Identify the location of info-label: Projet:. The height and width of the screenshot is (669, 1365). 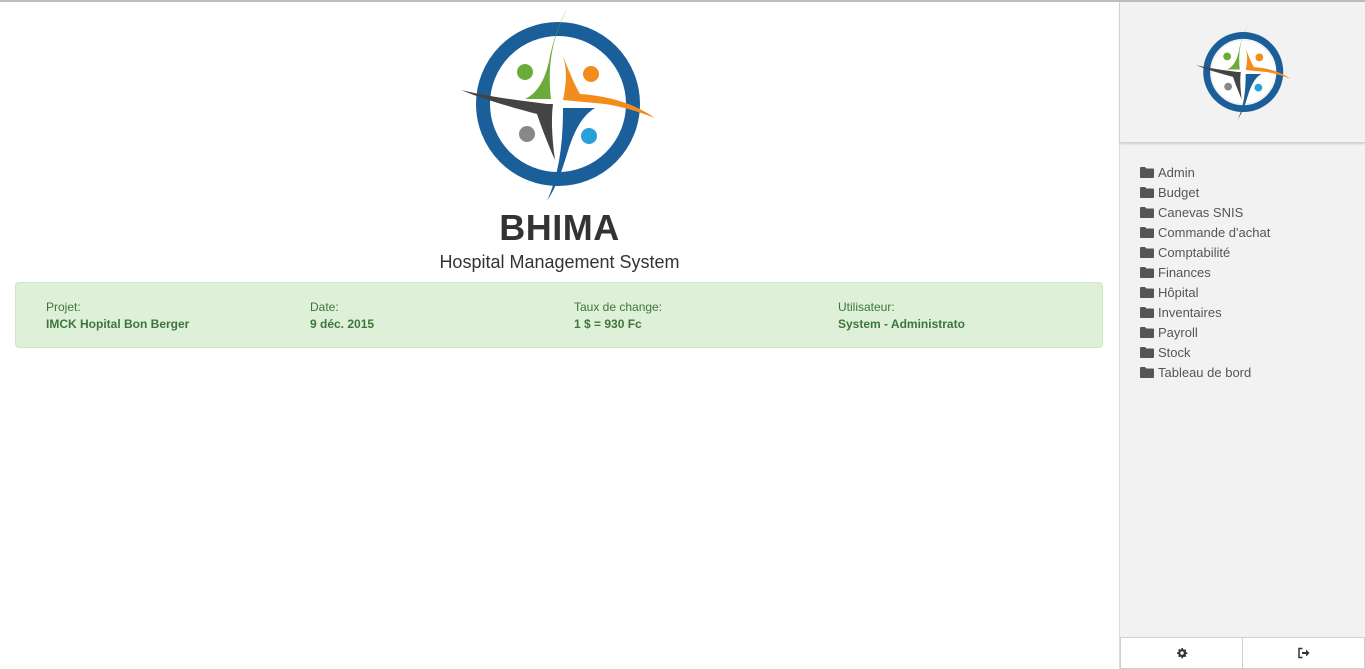
(63, 307).